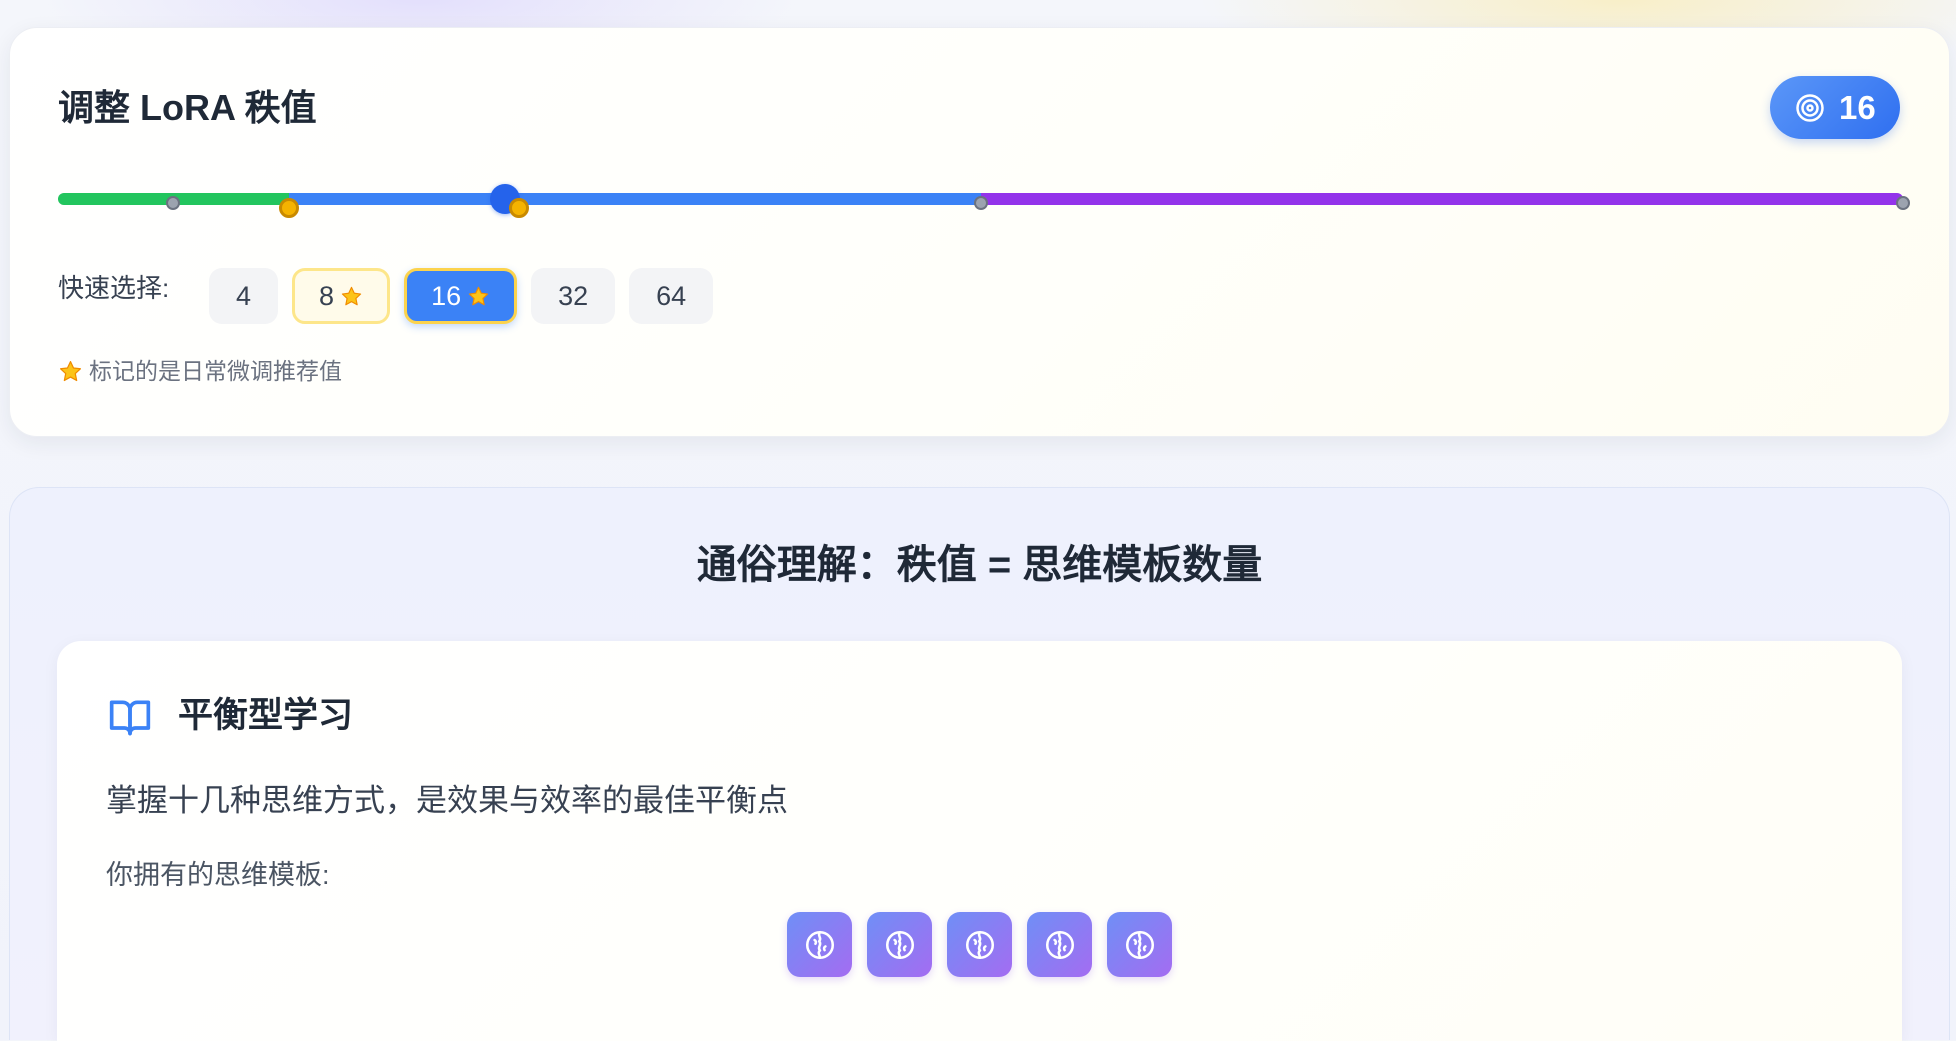  I want to click on quick-select: 快速选择: 4 8 16 32 64, so click(558, 296).